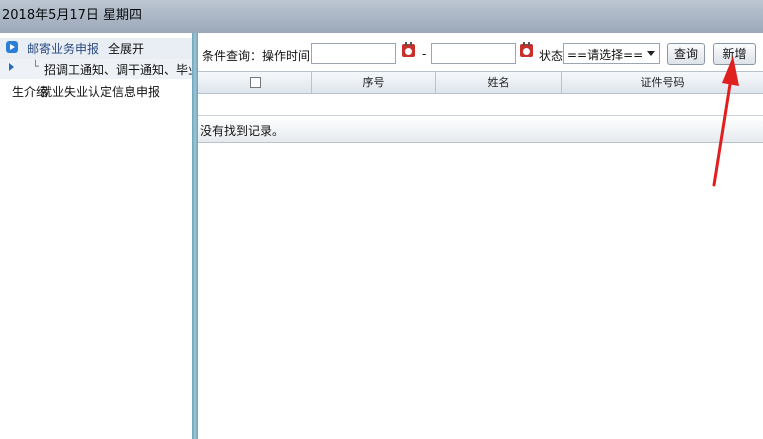  Describe the element at coordinates (381, 16) in the screenshot. I see `top-header-bar: 2018年5月17日 星期四` at that location.